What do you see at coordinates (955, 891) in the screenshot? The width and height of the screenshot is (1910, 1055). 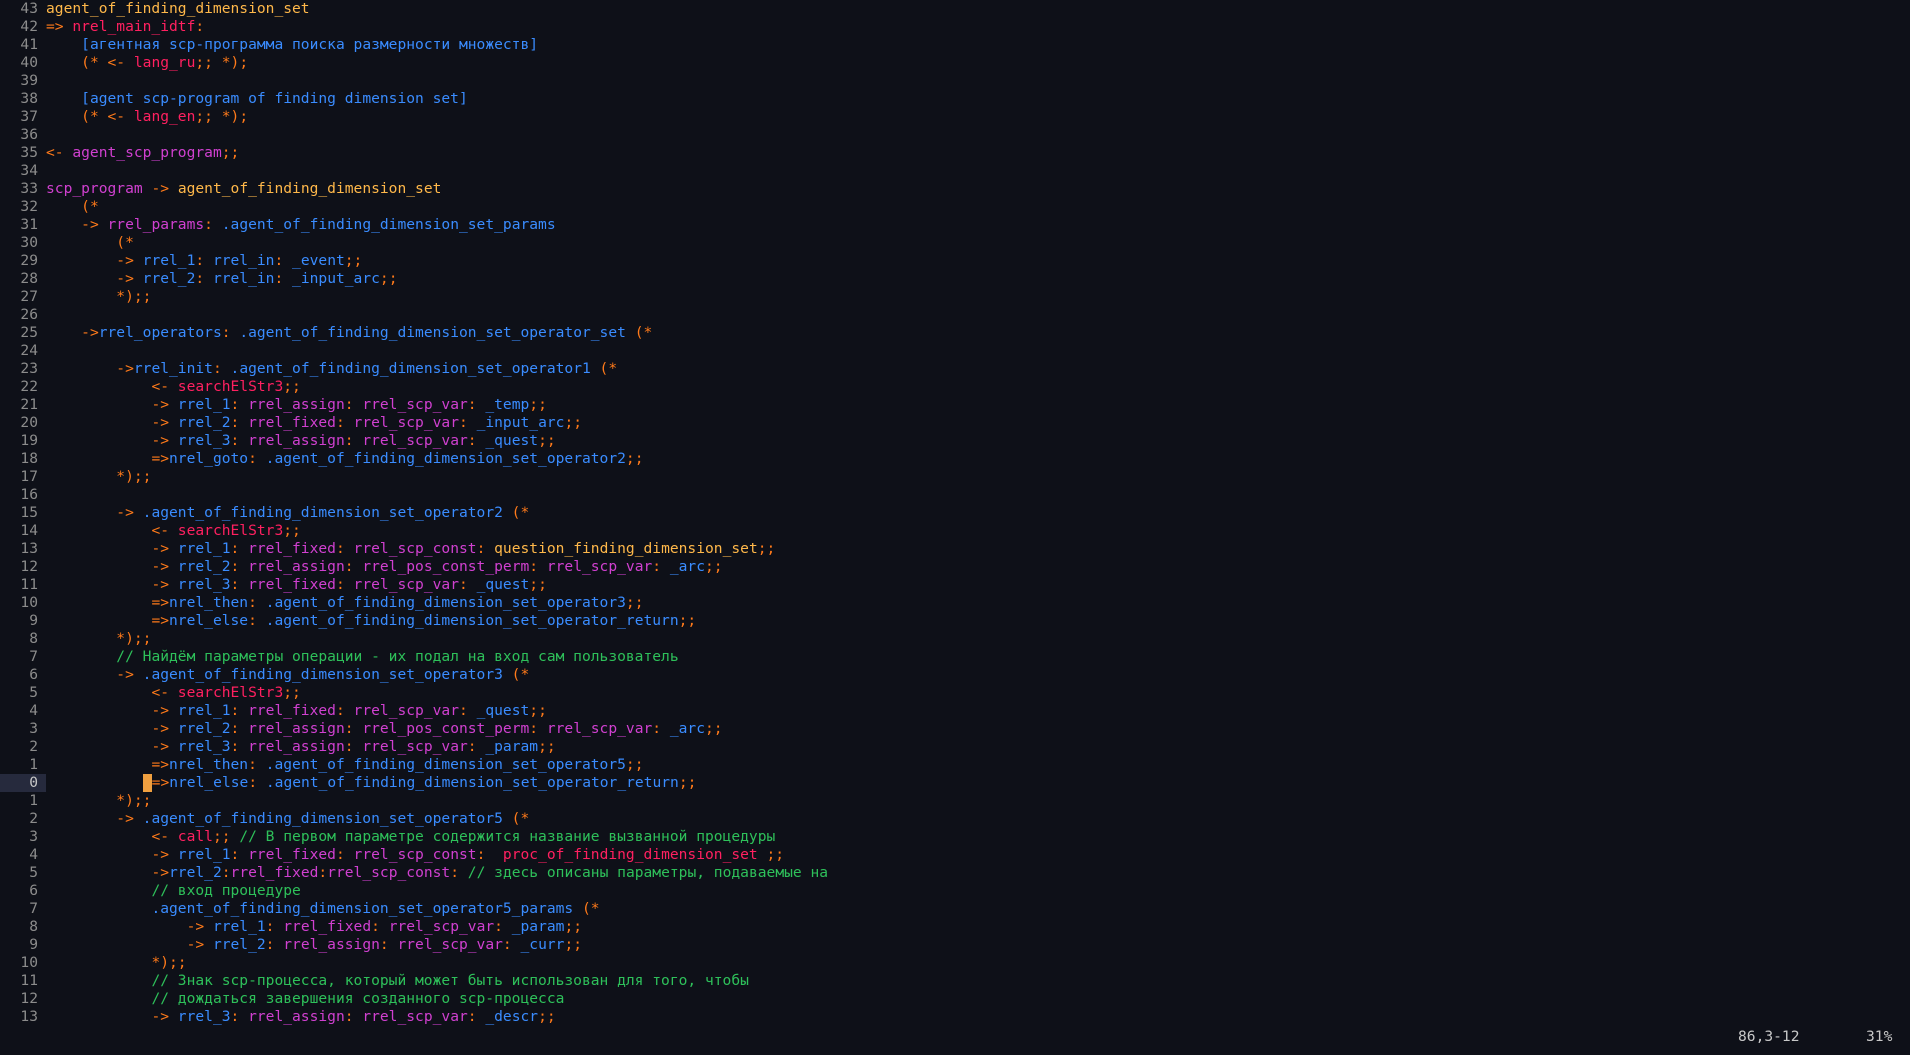 I see `code-line: 6 // вход процедуре` at bounding box center [955, 891].